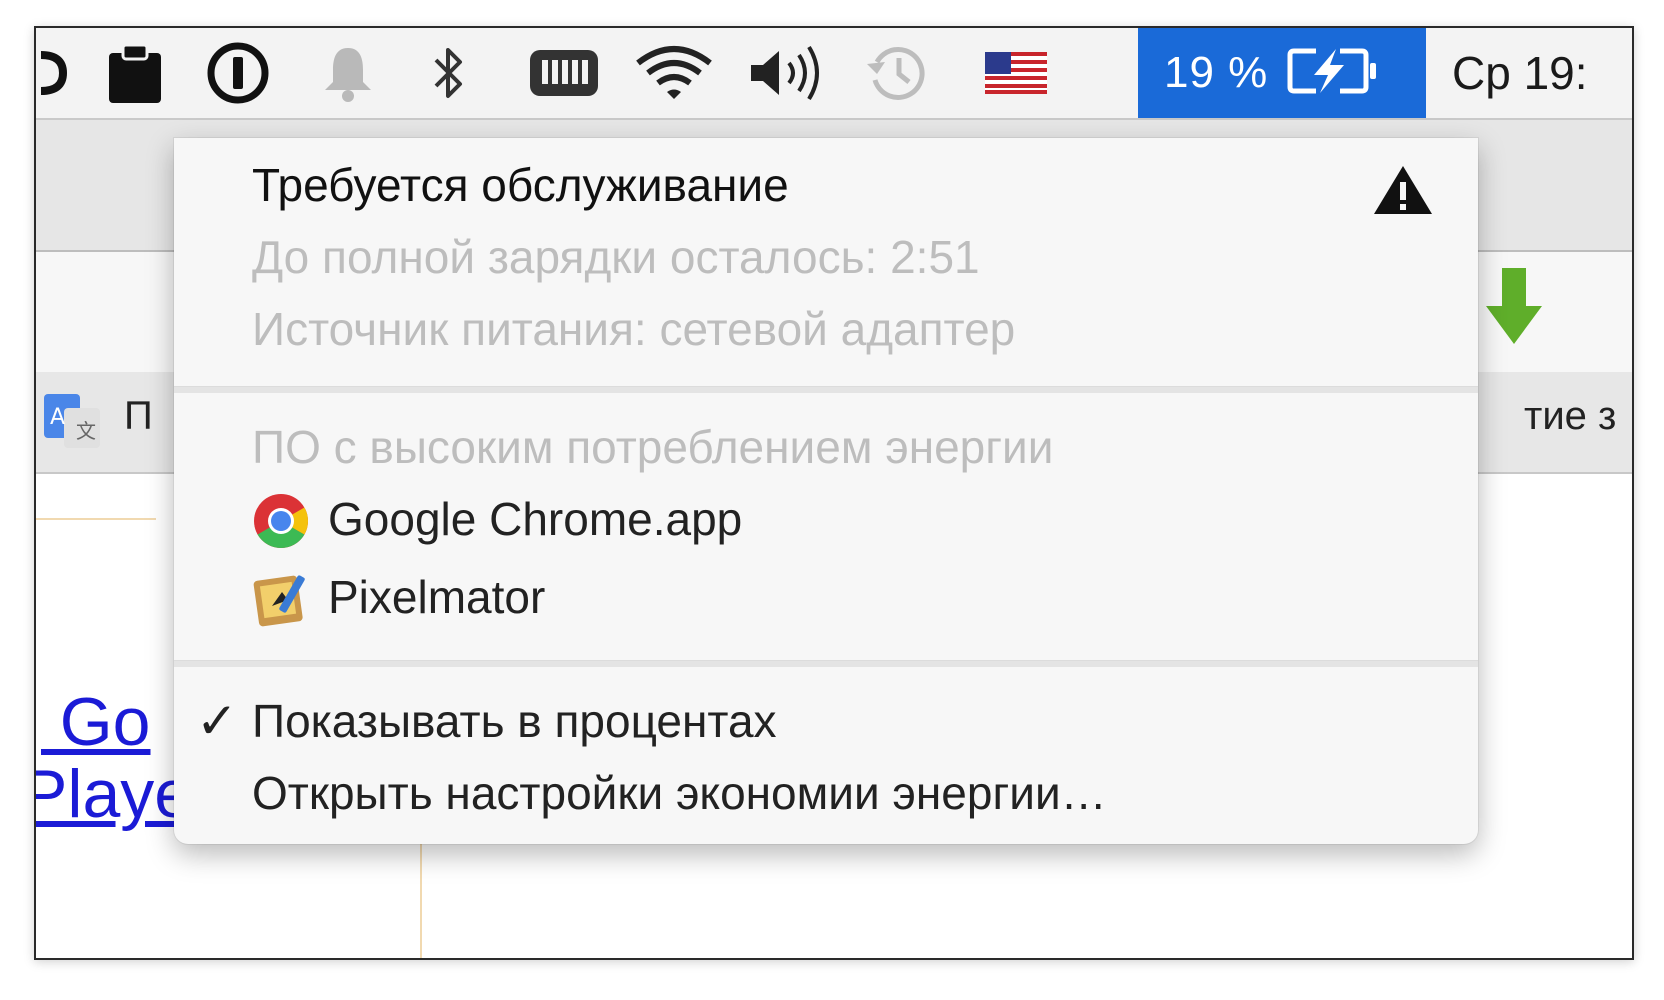 Image resolution: width=1664 pixels, height=1000 pixels. Describe the element at coordinates (897, 73) in the screenshot. I see `time-machine-icon` at that location.